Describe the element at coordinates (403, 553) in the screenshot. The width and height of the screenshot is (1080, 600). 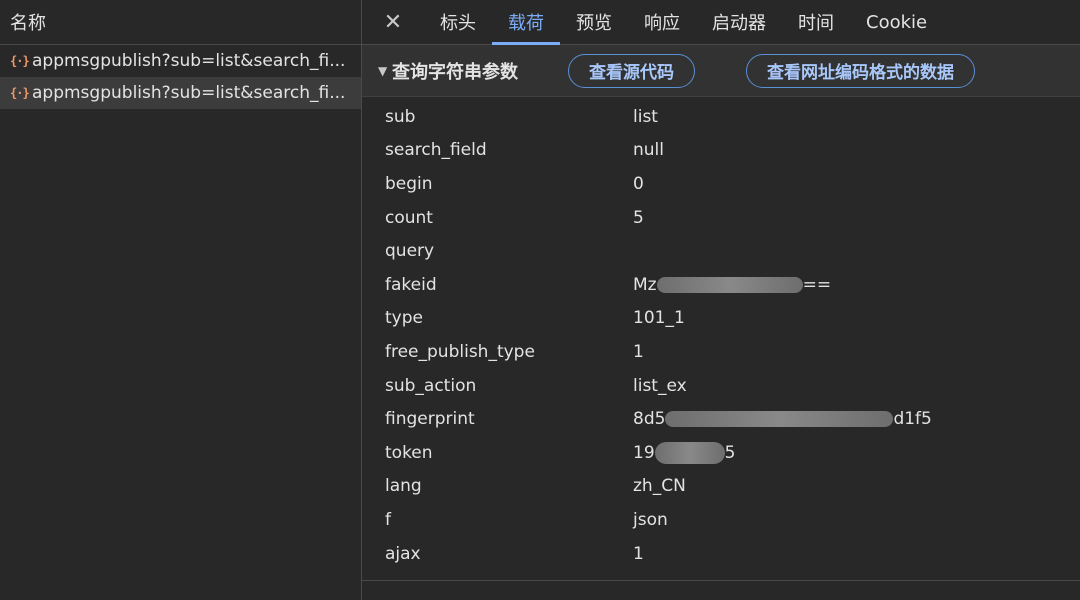
I see `param-key: ajax` at that location.